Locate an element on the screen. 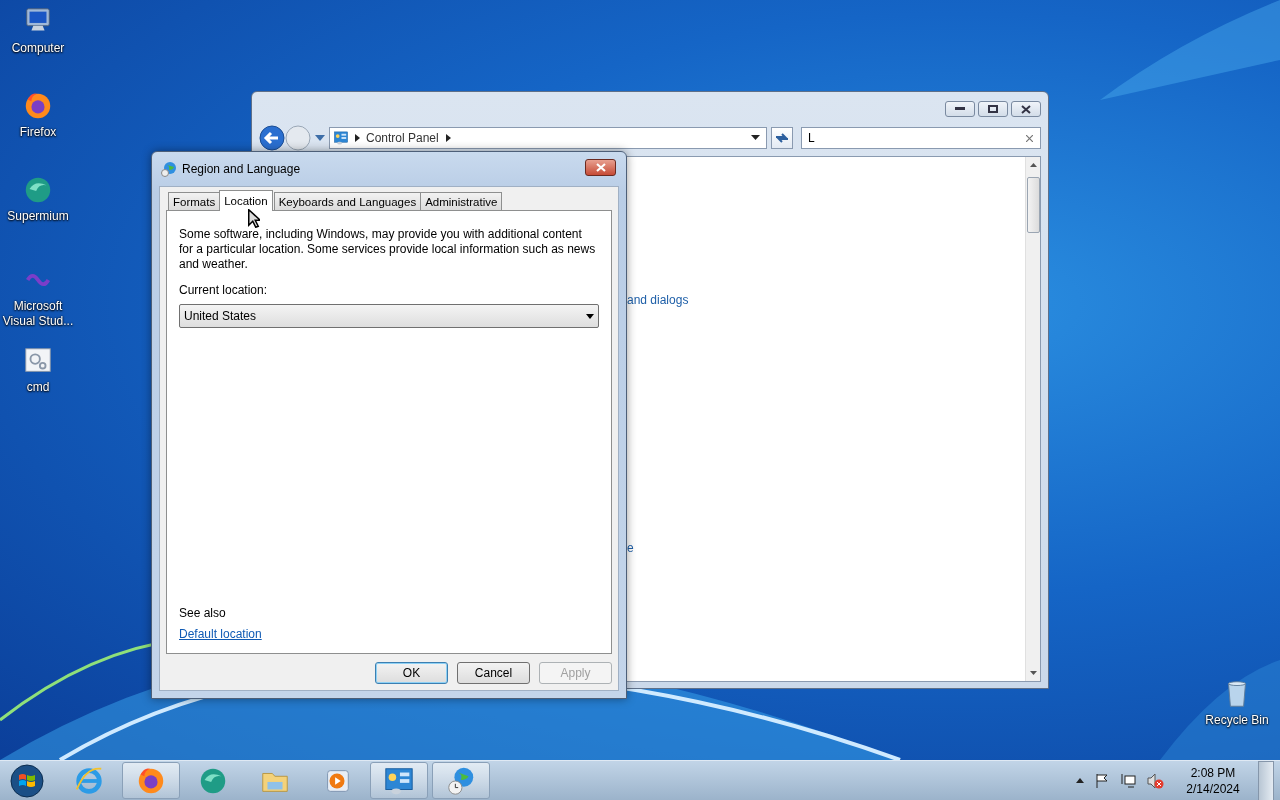 The width and height of the screenshot is (1280, 800). tab: Keyboards and Languages is located at coordinates (347, 201).